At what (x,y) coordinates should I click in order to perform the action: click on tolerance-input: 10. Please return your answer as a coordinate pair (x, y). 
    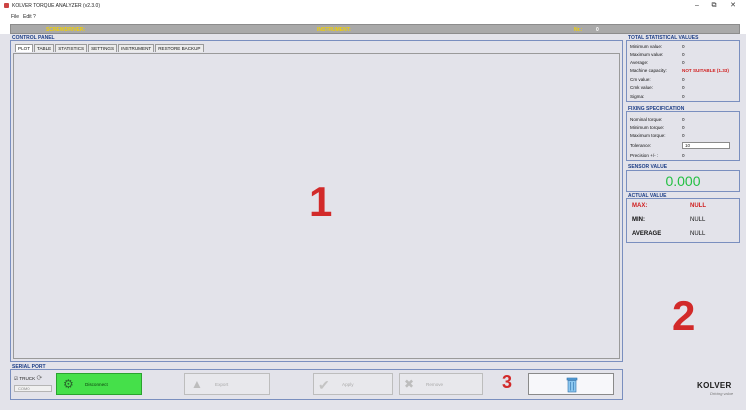
    Looking at the image, I should click on (706, 145).